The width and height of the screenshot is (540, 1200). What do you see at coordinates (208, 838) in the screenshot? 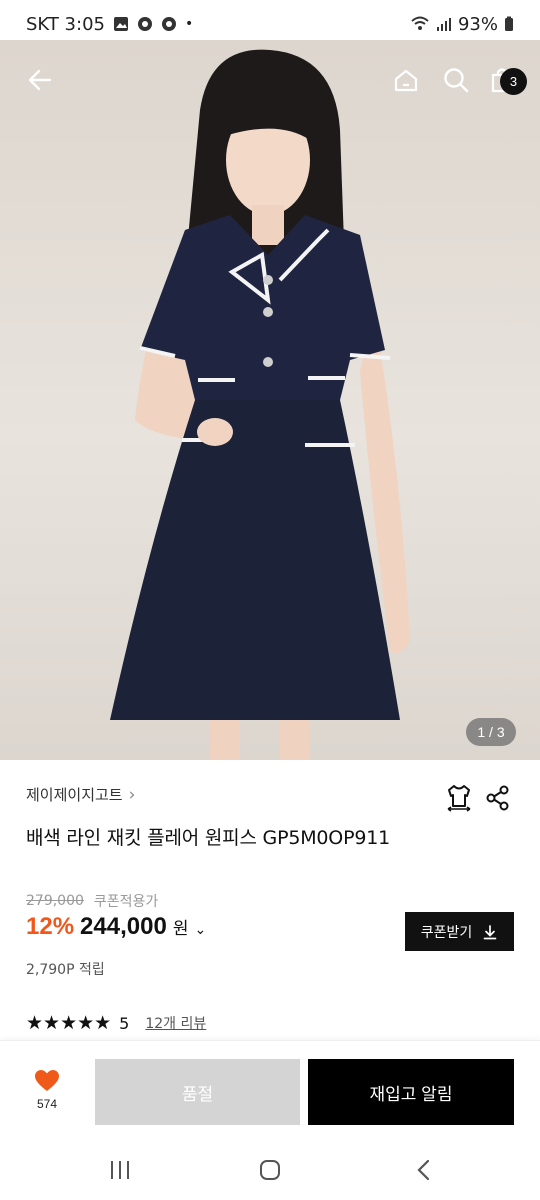
I see `product-title: 배색 라인 재킷 플레어 원피스 GP5M0OP911` at bounding box center [208, 838].